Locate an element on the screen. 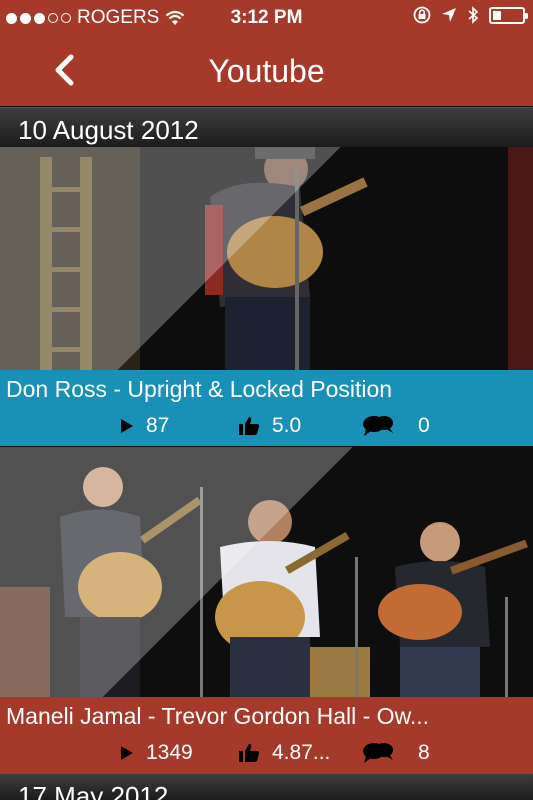  status-bar: ROGERS 3:12 PM is located at coordinates (266, 18).